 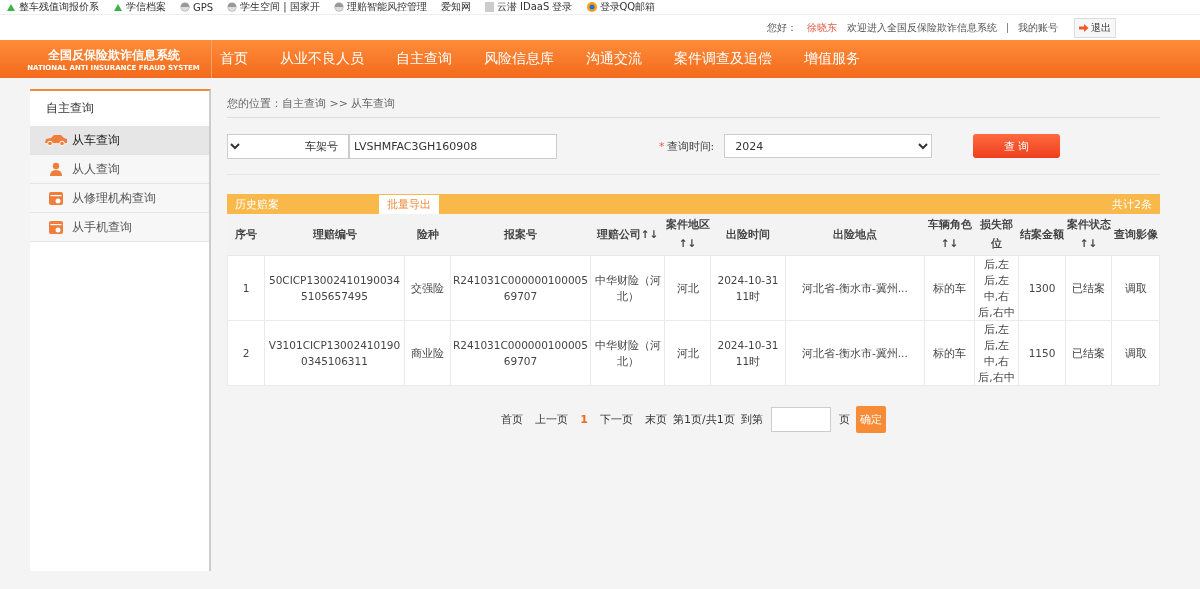 I want to click on field-type-select: 车架号, so click(x=288, y=146).